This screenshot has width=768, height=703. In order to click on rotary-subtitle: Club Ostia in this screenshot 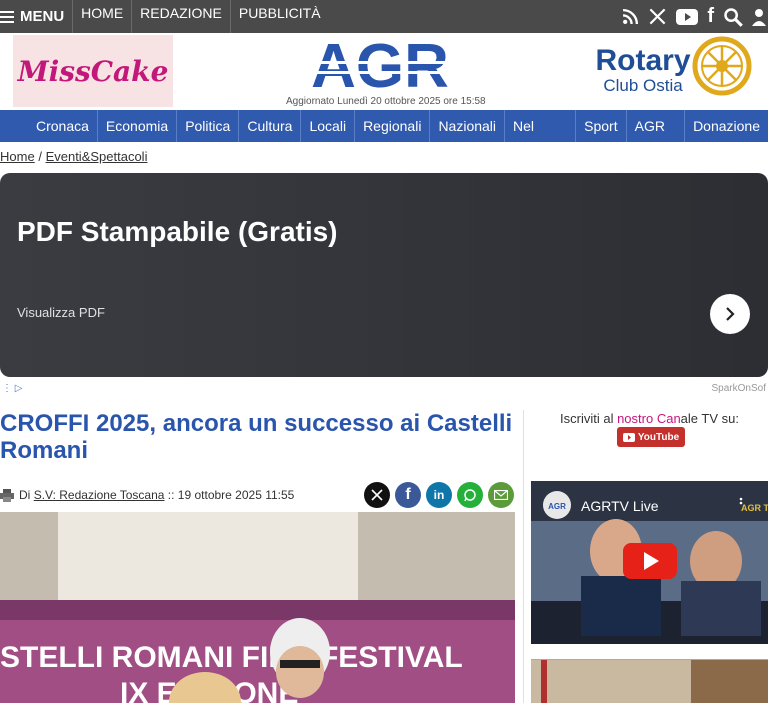, I will do `click(643, 85)`.